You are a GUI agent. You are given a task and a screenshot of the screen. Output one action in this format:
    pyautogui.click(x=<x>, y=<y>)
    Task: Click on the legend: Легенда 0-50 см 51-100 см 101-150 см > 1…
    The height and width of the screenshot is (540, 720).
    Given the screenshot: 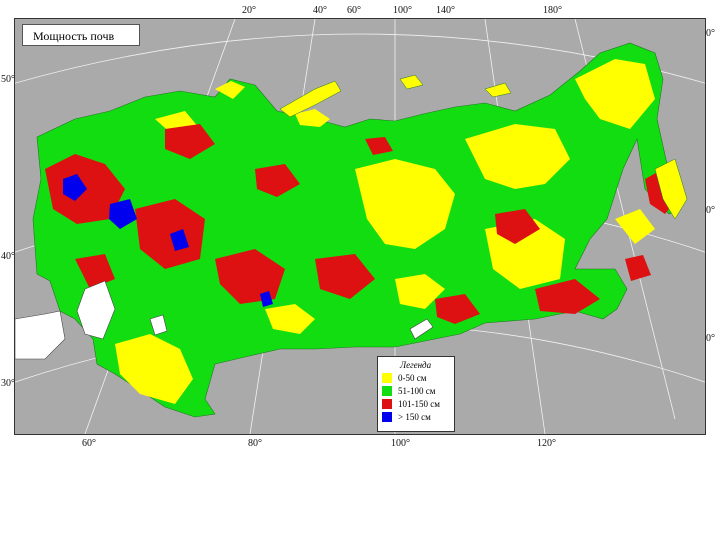 What is the action you would take?
    pyautogui.click(x=416, y=394)
    